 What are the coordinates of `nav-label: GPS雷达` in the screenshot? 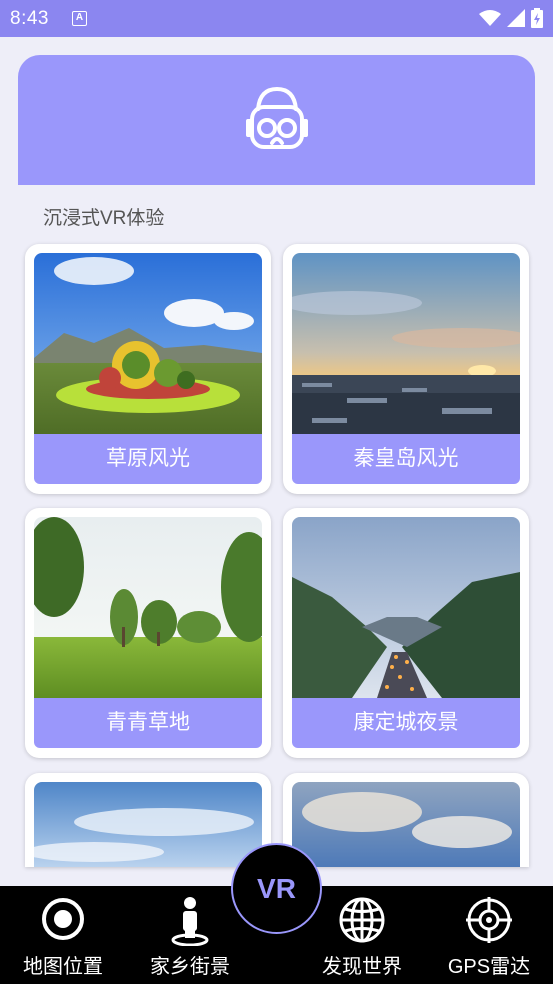 It's located at (489, 967).